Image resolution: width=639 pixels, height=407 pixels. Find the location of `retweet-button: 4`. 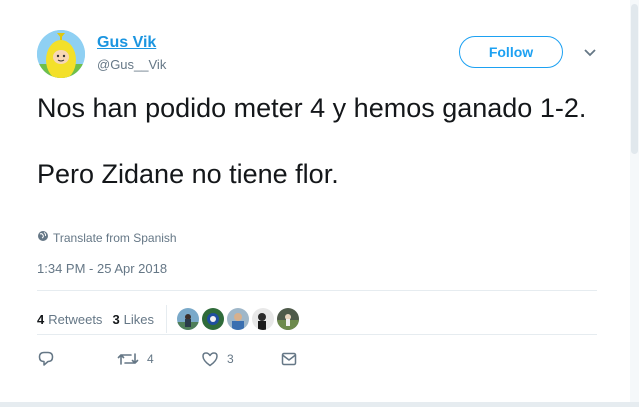

retweet-button: 4 is located at coordinates (135, 359).